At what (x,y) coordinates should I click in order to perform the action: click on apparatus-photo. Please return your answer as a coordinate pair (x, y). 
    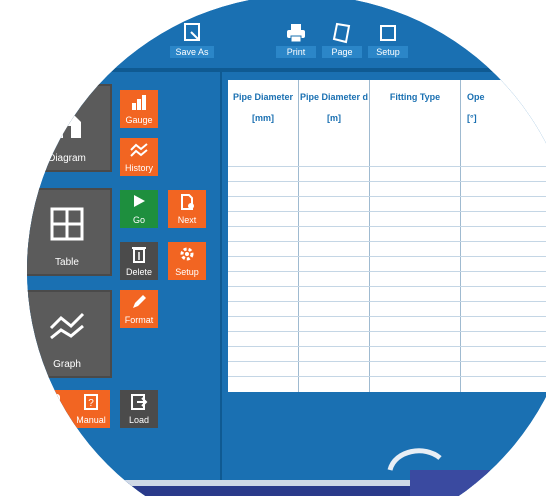
    Looking at the image, I should click on (328, 472).